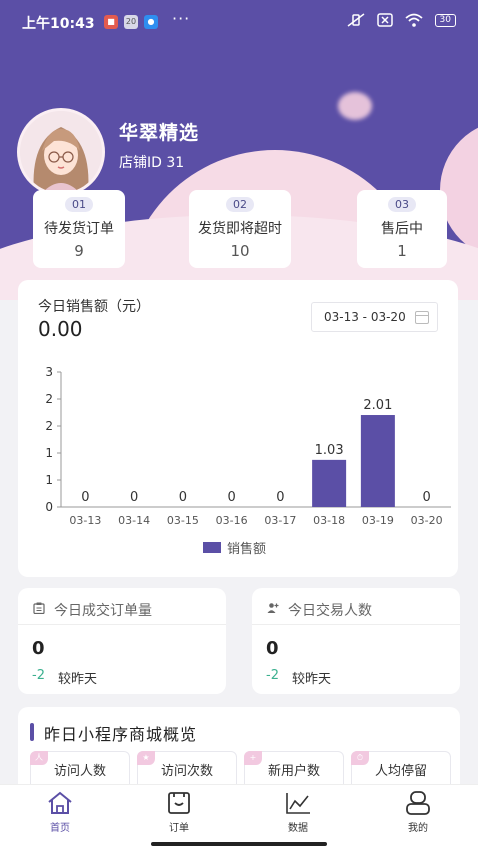  Describe the element at coordinates (355, 20) in the screenshot. I see `vibrate-off-icon` at that location.